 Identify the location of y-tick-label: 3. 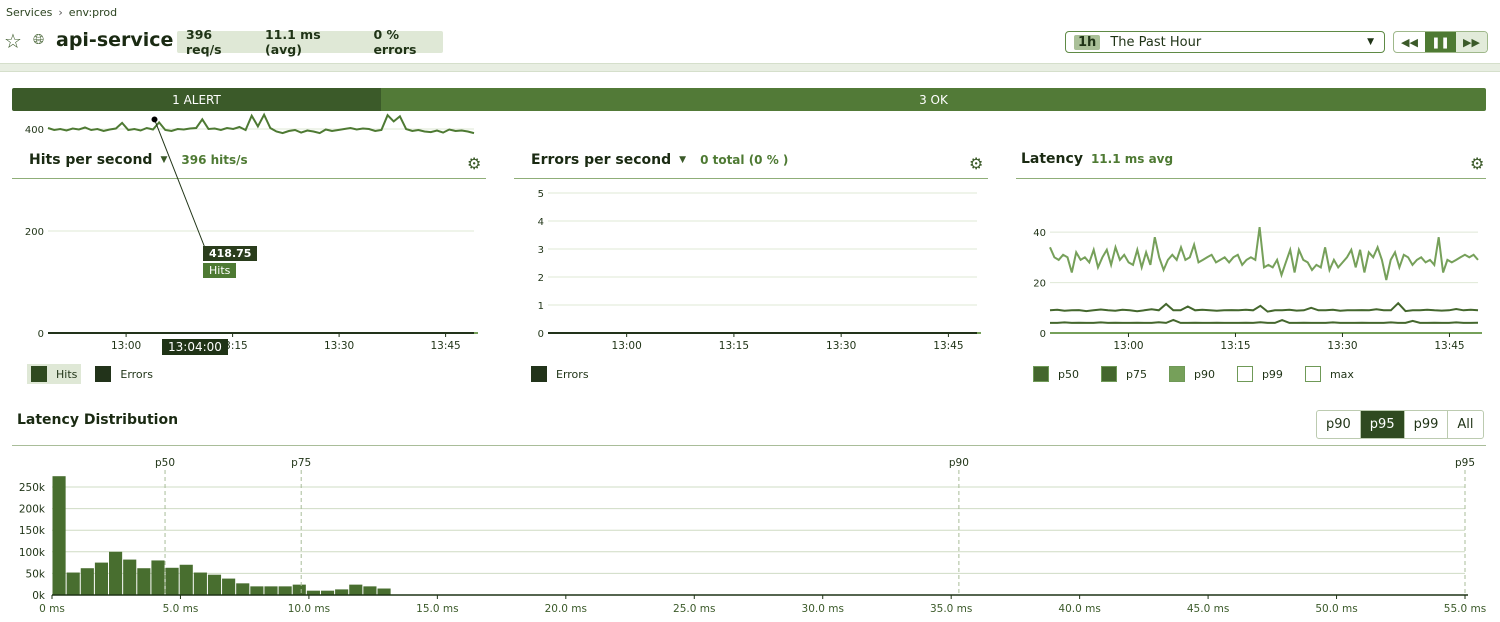
(541, 250).